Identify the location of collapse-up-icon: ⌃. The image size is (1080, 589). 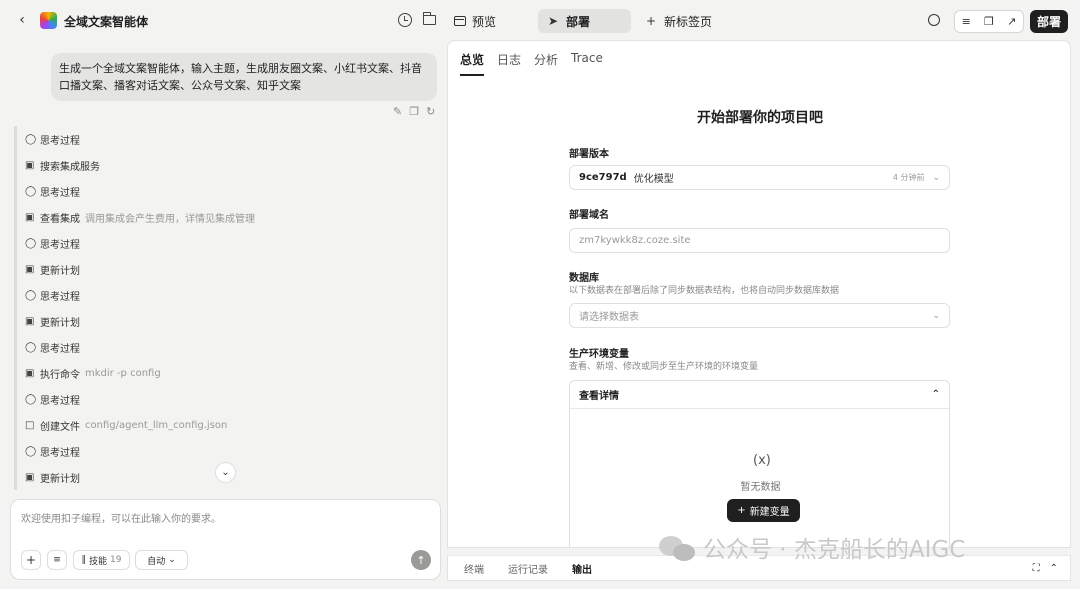
(1054, 568).